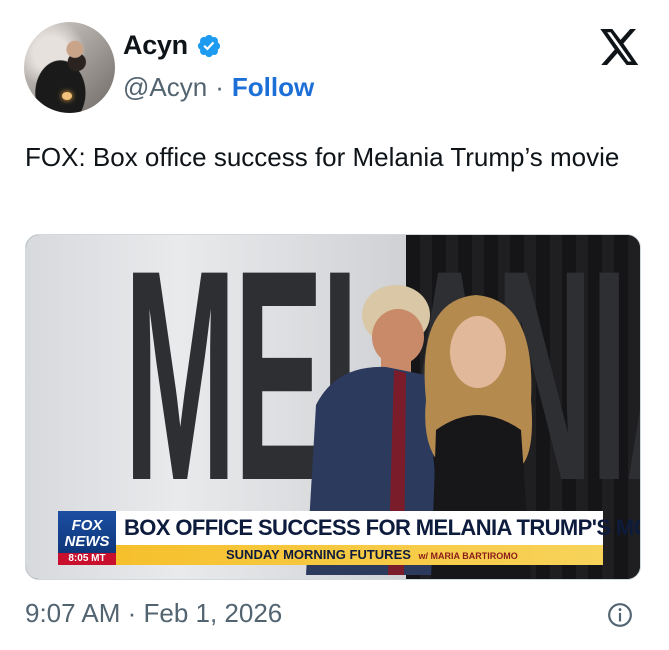  I want to click on author-name: Acyn, so click(155, 45).